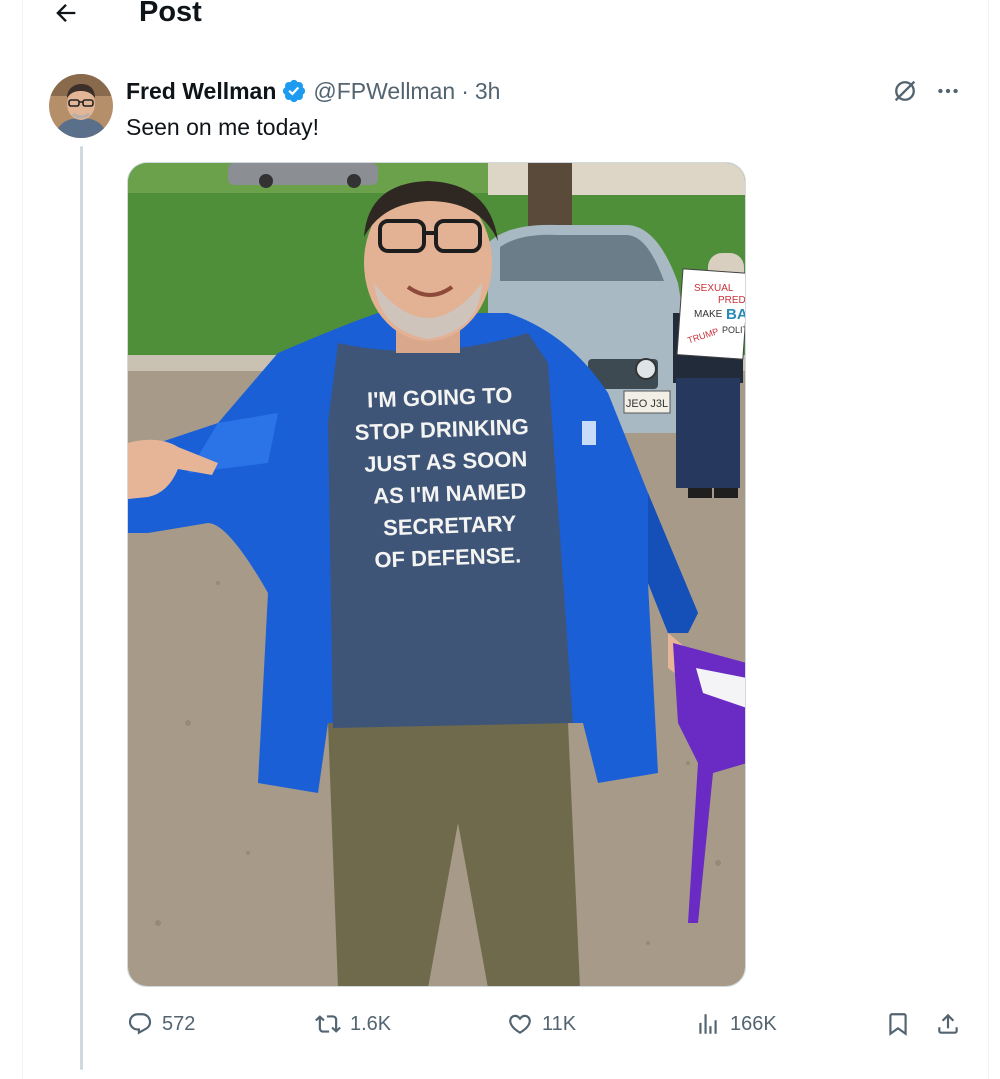 This screenshot has width=1000, height=1079. What do you see at coordinates (732, 300) in the screenshot?
I see `sign-line-2: PRED` at bounding box center [732, 300].